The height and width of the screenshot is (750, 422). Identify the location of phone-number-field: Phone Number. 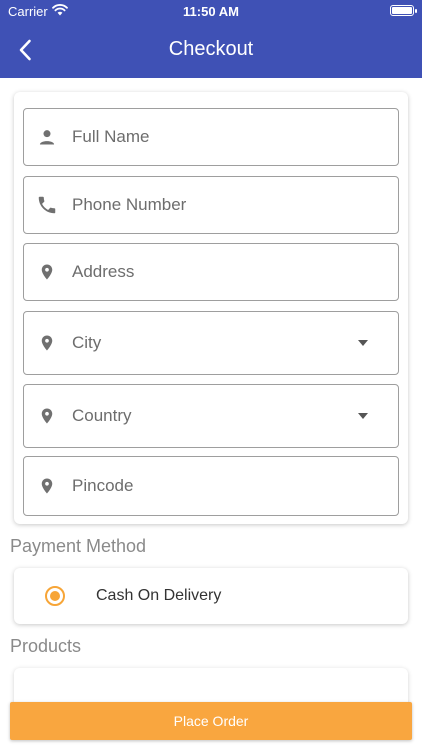
(211, 205).